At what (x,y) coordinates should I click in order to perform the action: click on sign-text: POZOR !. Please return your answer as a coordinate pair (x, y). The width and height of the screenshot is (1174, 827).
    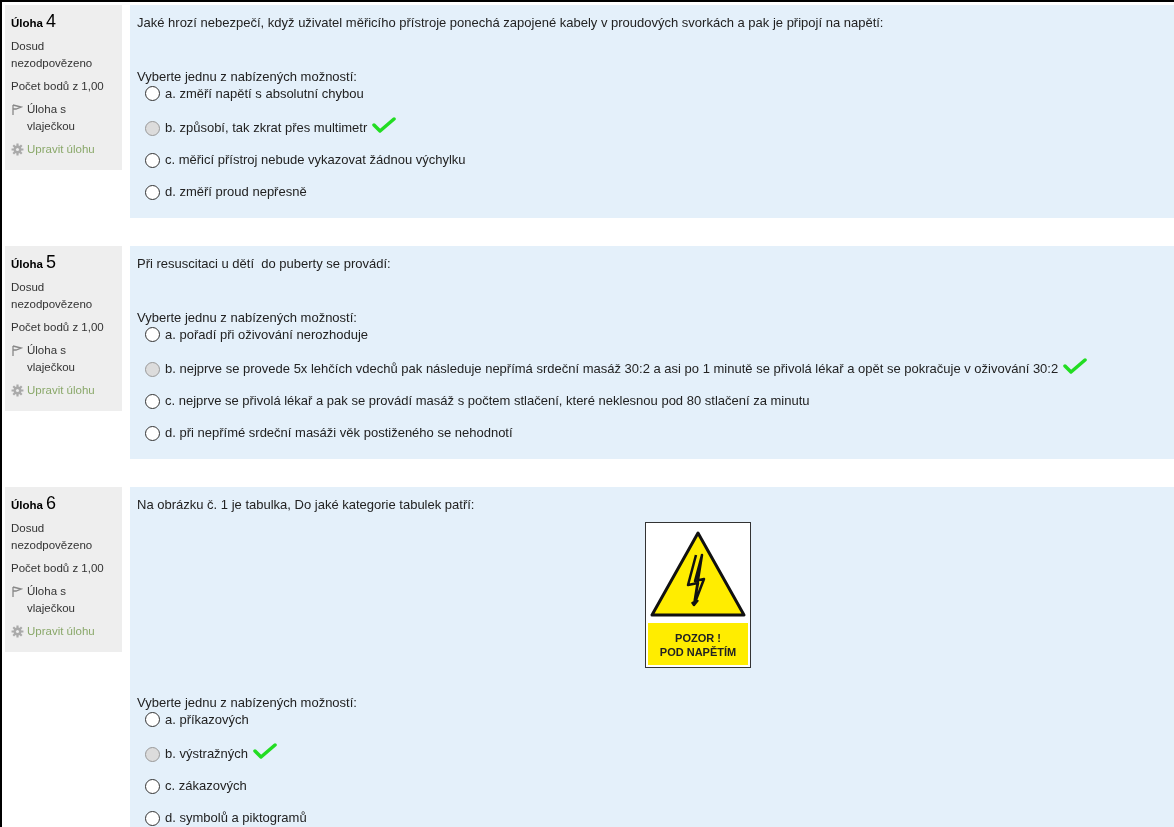
    Looking at the image, I should click on (698, 638).